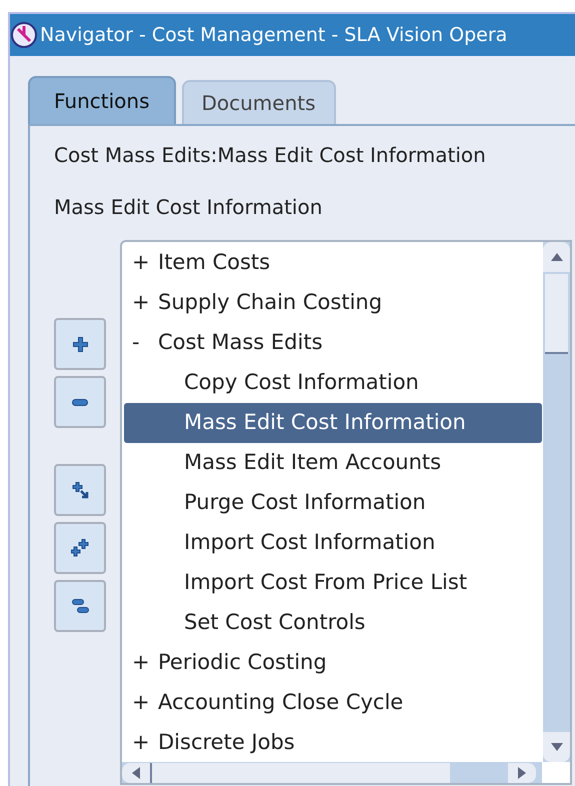 The height and width of the screenshot is (786, 575). I want to click on tree-item: Set Cost Controls, so click(333, 623).